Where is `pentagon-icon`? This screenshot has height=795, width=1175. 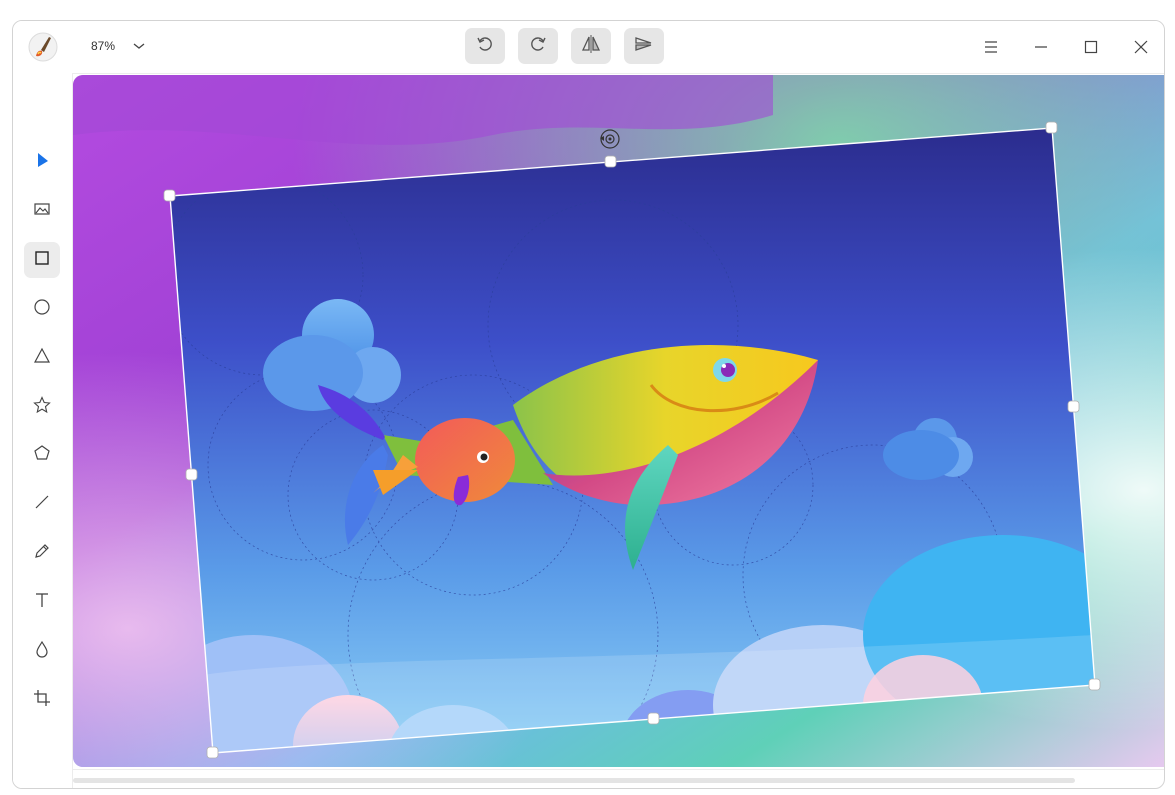
pentagon-icon is located at coordinates (42, 455).